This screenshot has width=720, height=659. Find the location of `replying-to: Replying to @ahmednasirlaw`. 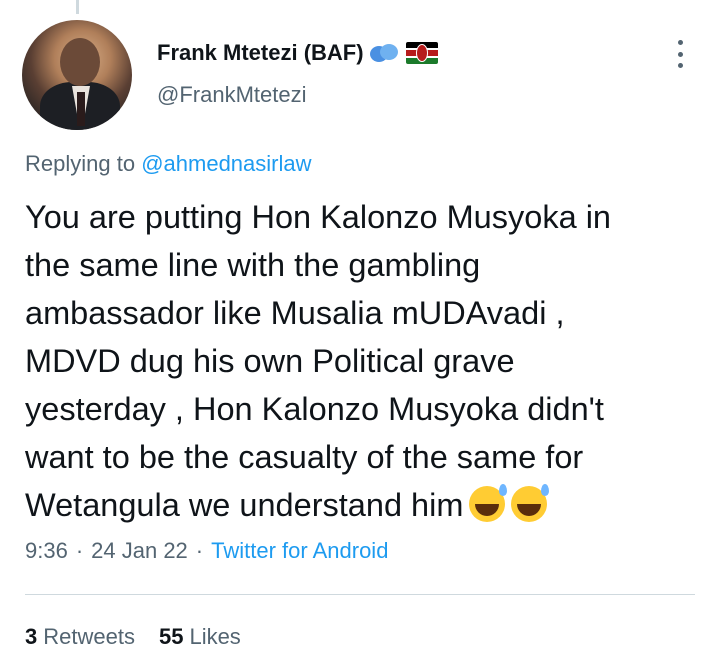

replying-to: Replying to @ahmednasirlaw is located at coordinates (168, 164).